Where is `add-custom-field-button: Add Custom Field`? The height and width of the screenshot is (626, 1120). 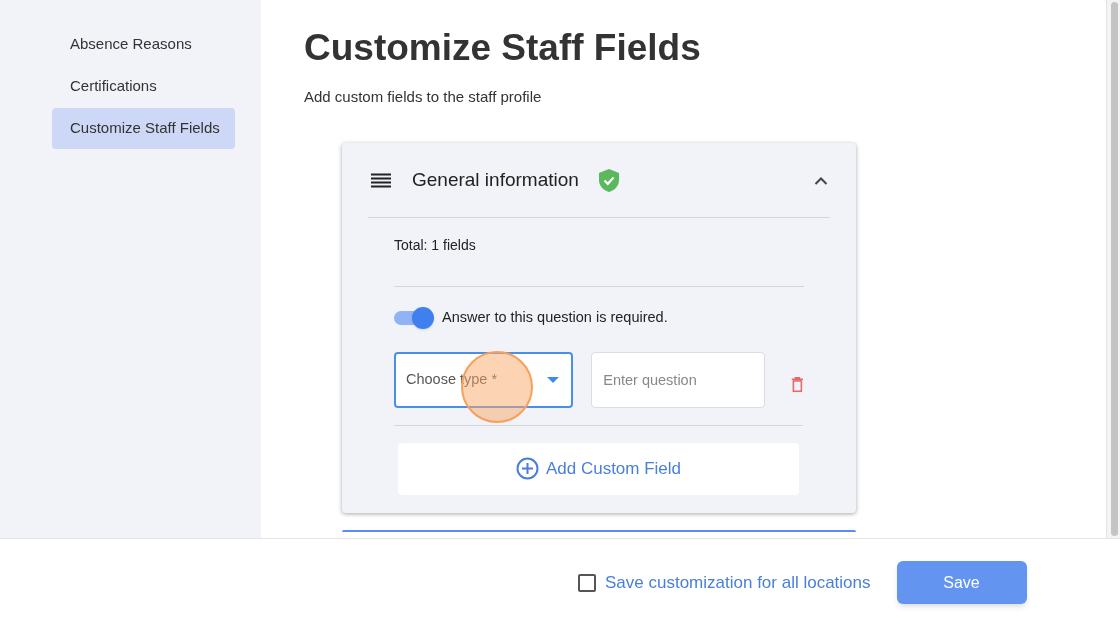
add-custom-field-button: Add Custom Field is located at coordinates (598, 468).